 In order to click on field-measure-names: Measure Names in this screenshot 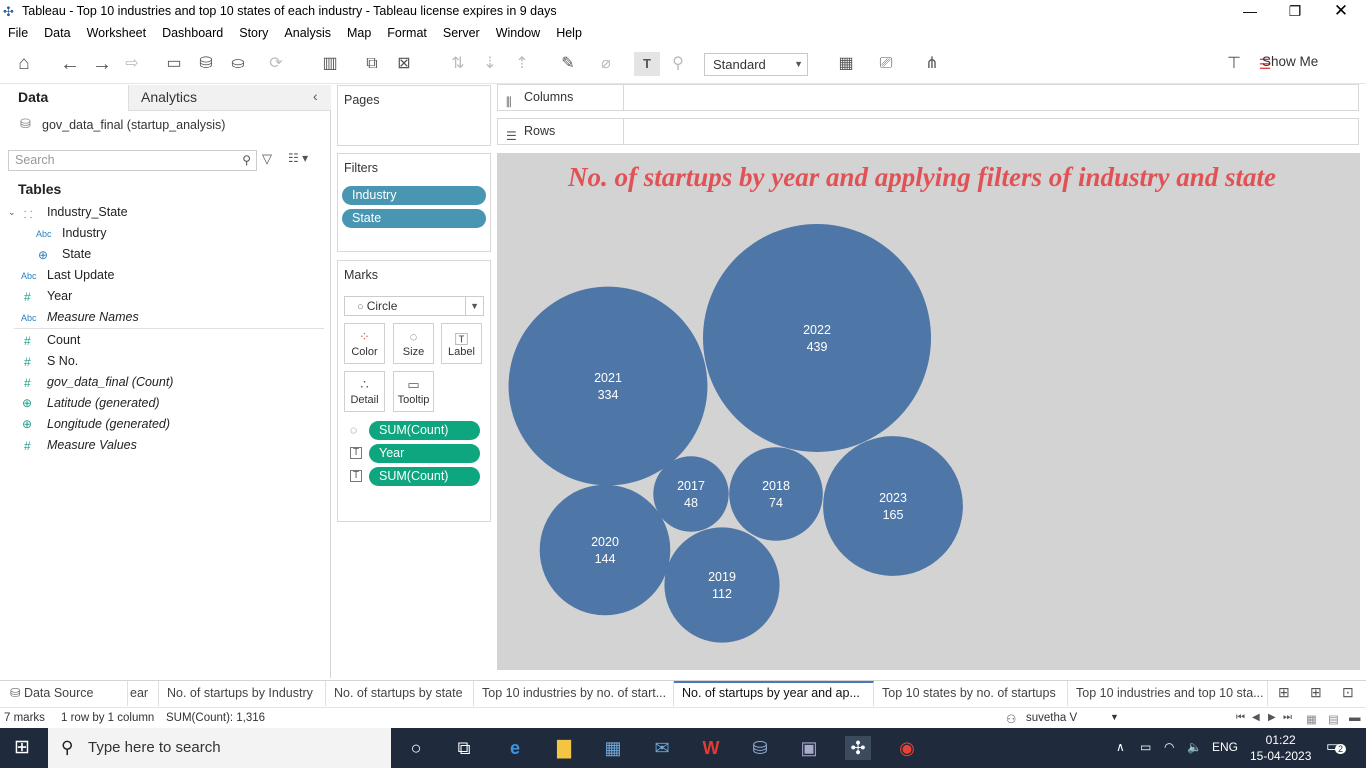, I will do `click(93, 317)`.